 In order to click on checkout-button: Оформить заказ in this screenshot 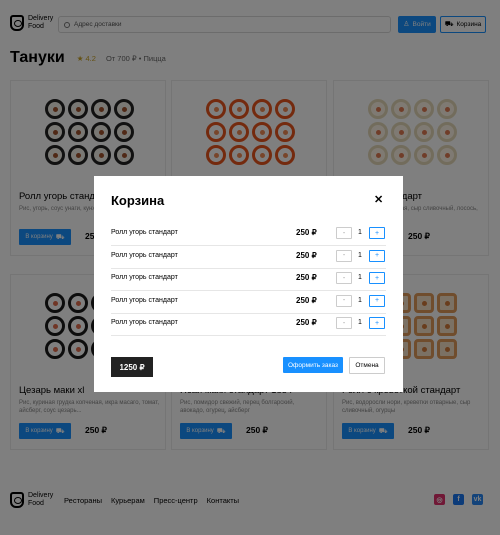, I will do `click(313, 365)`.